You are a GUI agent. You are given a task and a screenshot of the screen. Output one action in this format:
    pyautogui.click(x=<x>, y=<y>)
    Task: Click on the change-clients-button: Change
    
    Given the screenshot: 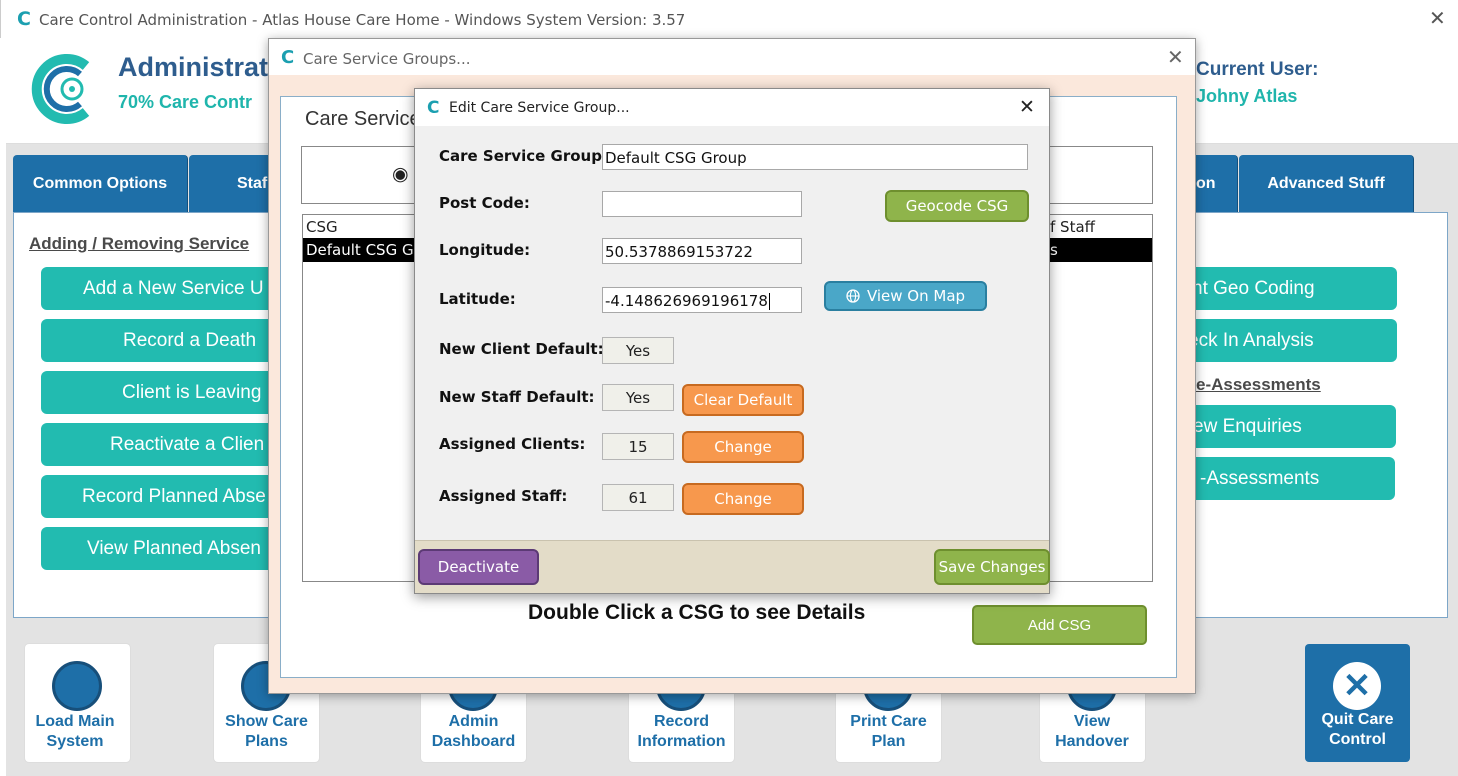 What is the action you would take?
    pyautogui.click(x=743, y=447)
    